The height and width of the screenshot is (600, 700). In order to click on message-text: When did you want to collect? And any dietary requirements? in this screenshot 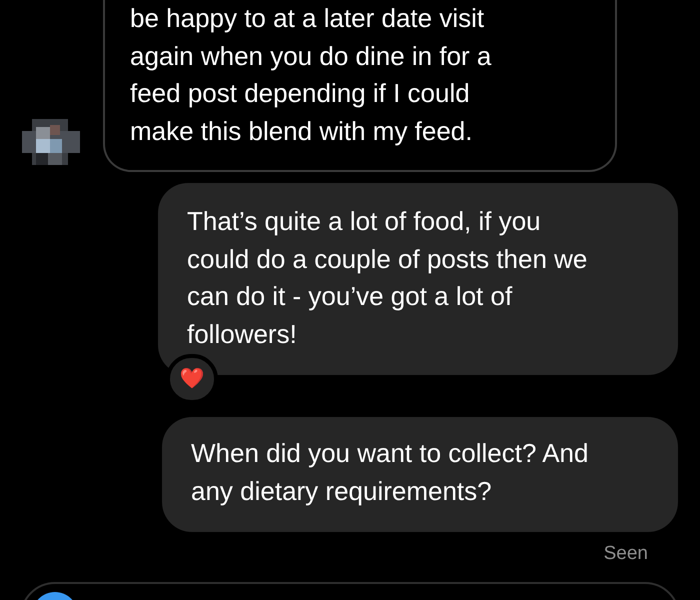, I will do `click(390, 472)`.